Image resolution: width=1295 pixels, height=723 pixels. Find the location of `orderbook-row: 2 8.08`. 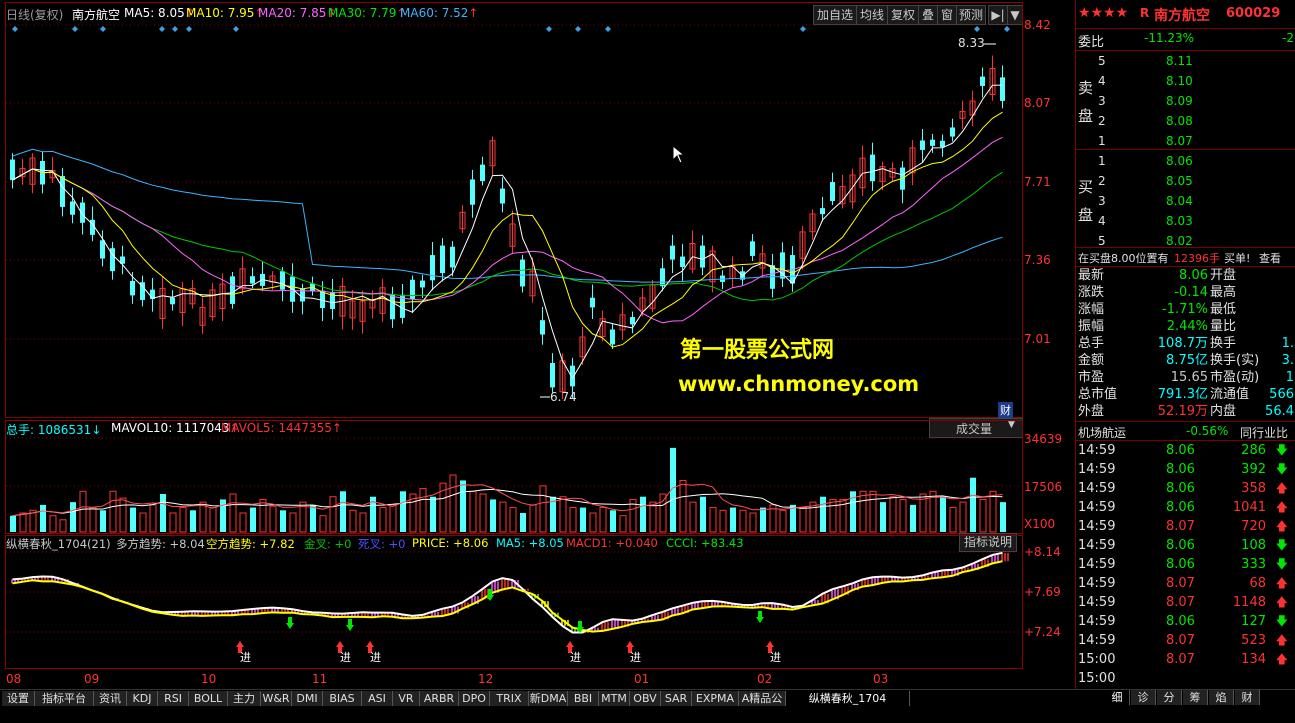

orderbook-row: 2 8.08 is located at coordinates (1194, 121).